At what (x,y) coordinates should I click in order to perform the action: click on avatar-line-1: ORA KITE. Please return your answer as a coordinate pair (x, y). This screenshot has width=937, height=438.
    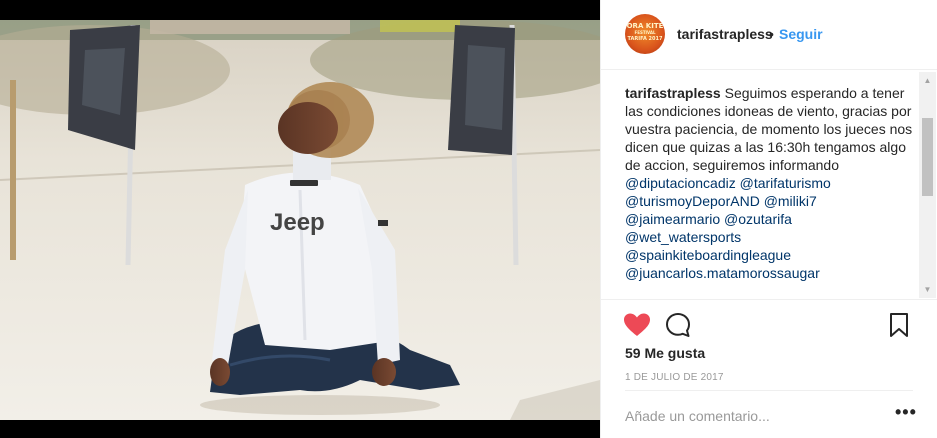
    Looking at the image, I should click on (645, 26).